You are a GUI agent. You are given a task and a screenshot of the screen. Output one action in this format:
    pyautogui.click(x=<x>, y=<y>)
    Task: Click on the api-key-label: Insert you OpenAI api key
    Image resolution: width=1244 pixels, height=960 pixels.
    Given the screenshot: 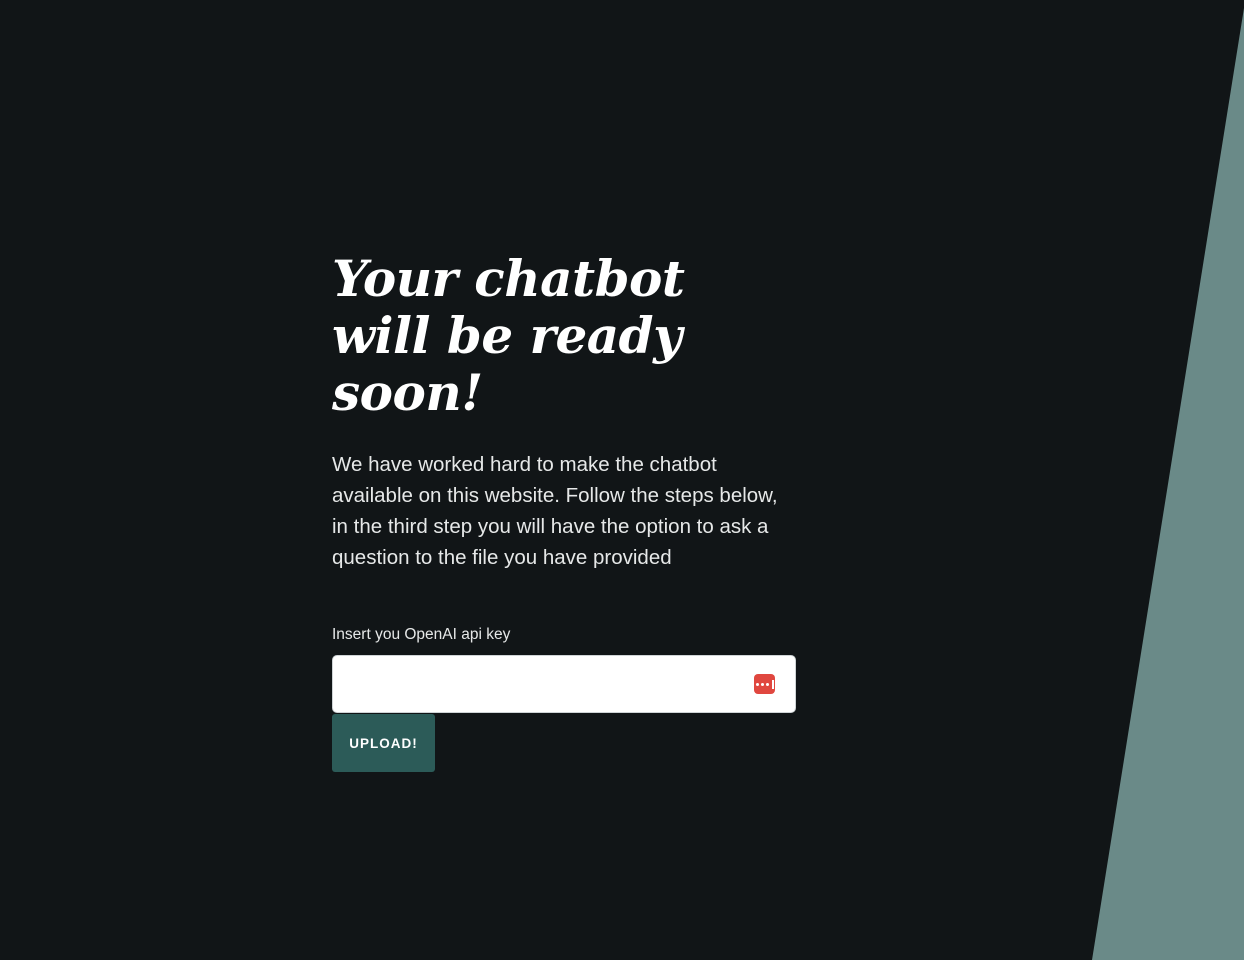 What is the action you would take?
    pyautogui.click(x=421, y=634)
    